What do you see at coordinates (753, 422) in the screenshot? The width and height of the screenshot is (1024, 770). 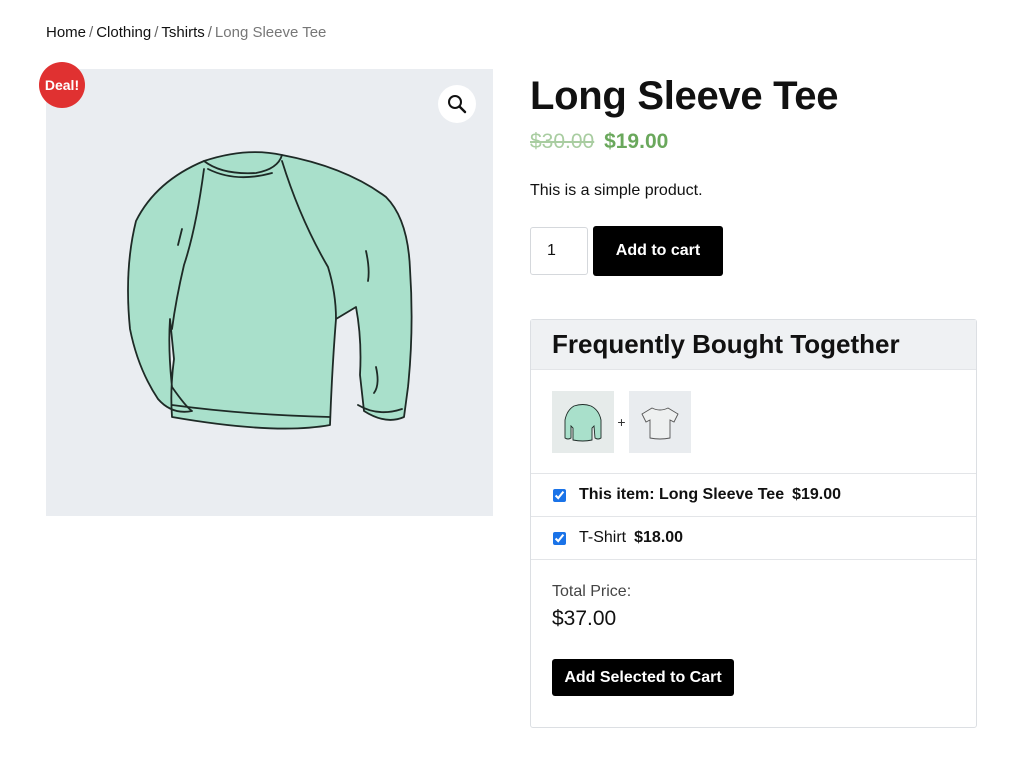 I see `fbt-images: +` at bounding box center [753, 422].